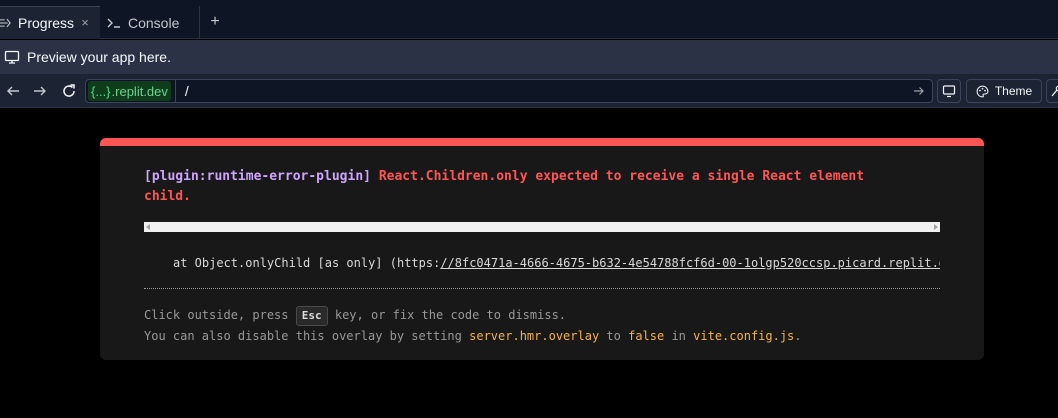 This screenshot has width=1058, height=418. I want to click on arrow-left-icon, so click(13, 91).